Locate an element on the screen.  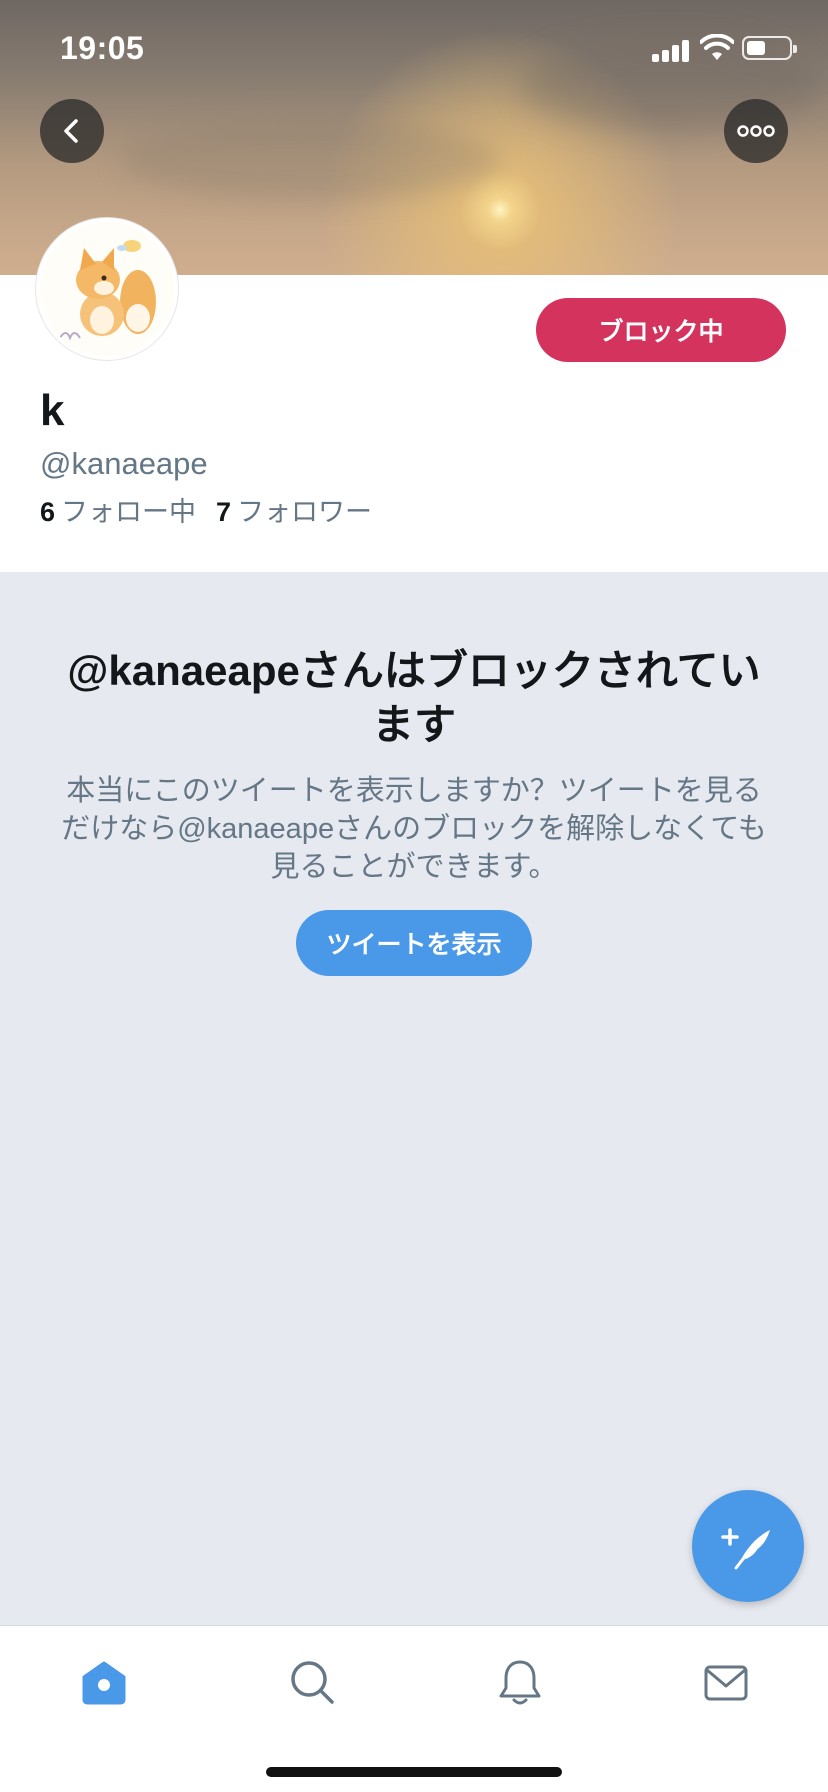
cellular-signal-icon is located at coordinates (672, 50).